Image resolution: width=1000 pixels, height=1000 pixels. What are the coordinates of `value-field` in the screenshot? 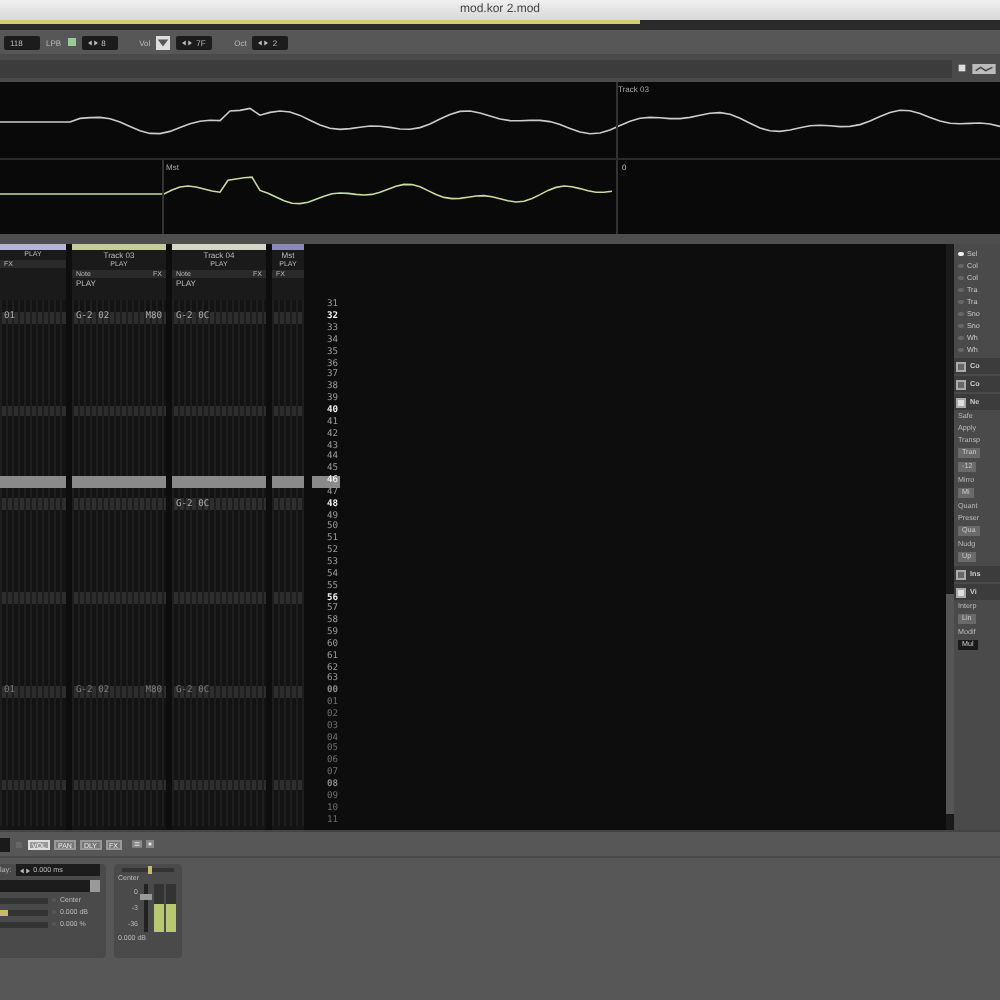 It's located at (5, 844).